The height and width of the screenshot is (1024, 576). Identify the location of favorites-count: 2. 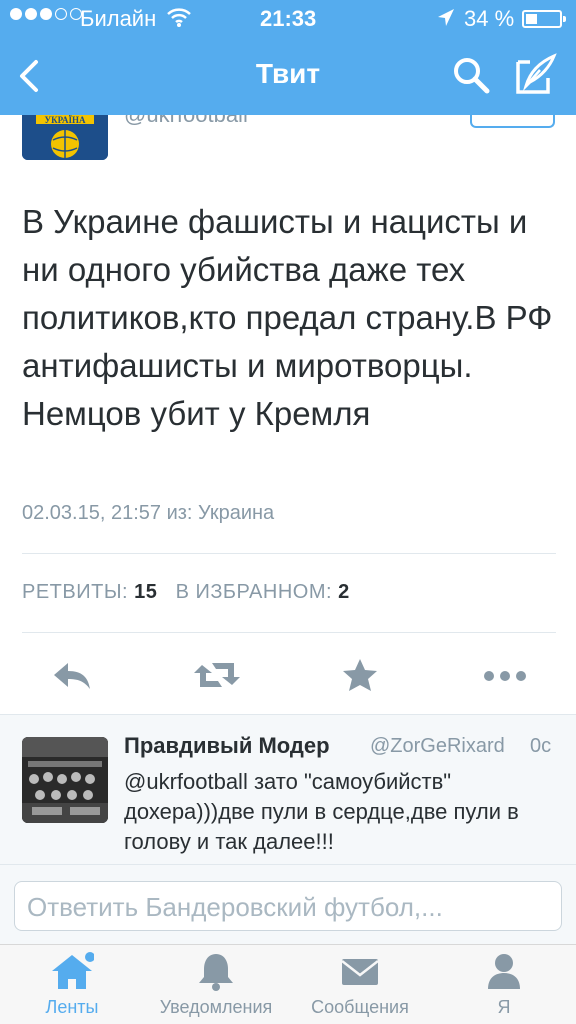
(344, 592).